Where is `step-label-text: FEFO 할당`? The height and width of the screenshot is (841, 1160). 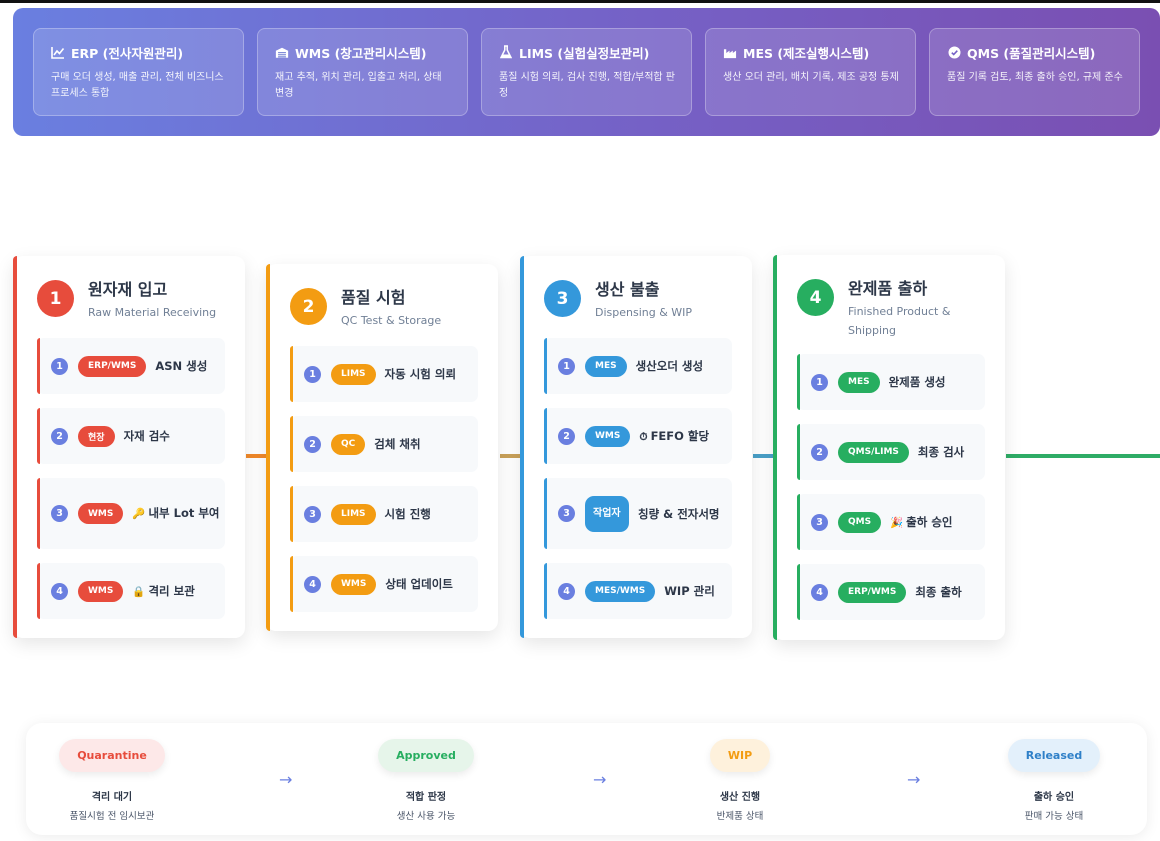 step-label-text: FEFO 할당 is located at coordinates (680, 435).